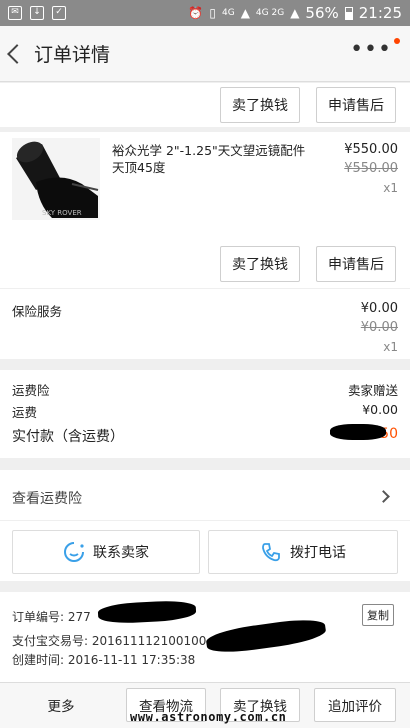 The width and height of the screenshot is (410, 728). I want to click on product-price: ¥550.00, so click(371, 149).